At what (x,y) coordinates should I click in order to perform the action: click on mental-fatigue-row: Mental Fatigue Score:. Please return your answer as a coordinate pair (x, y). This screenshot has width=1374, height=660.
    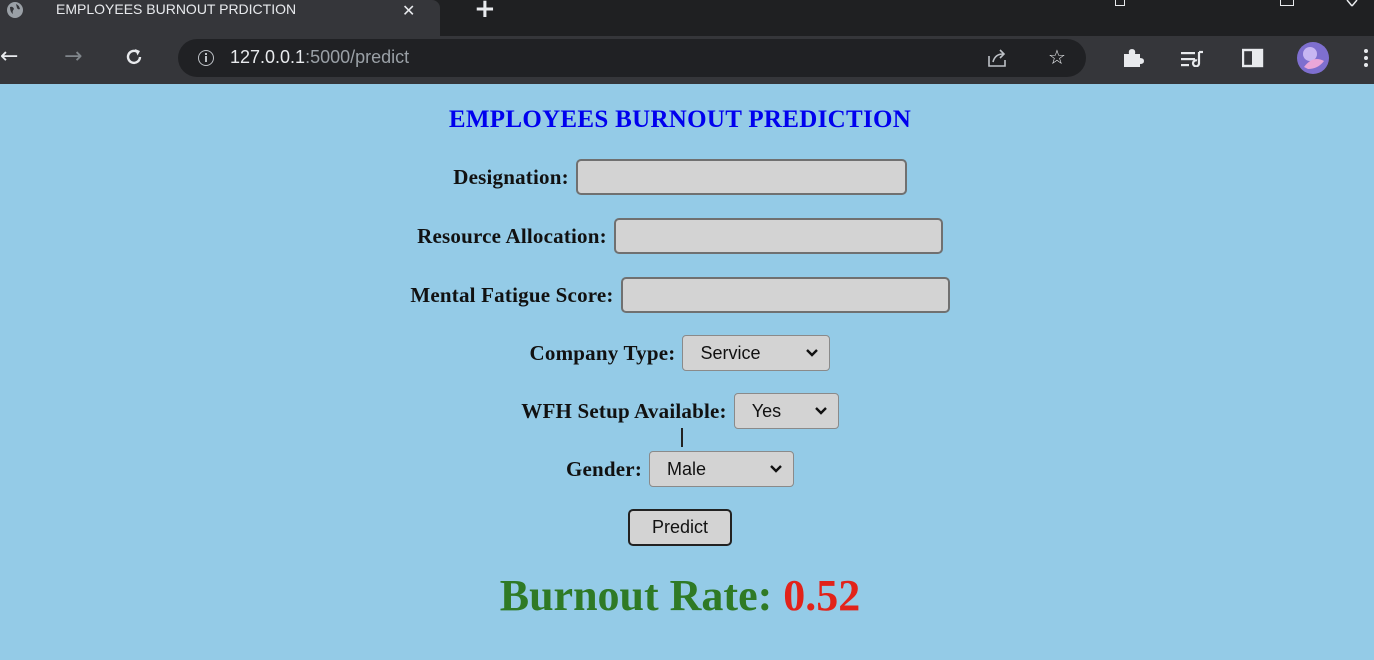
    Looking at the image, I should click on (680, 295).